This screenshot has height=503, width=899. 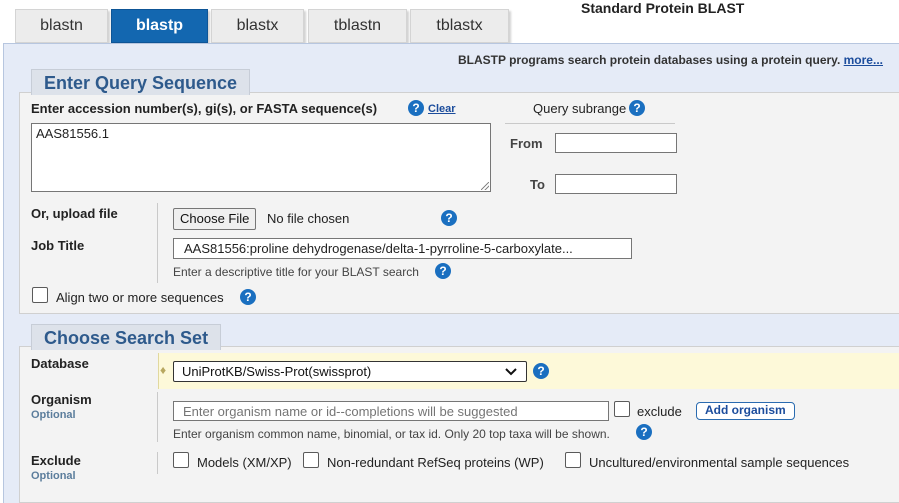 What do you see at coordinates (126, 337) in the screenshot?
I see `search-set-legend: Choose Search Set` at bounding box center [126, 337].